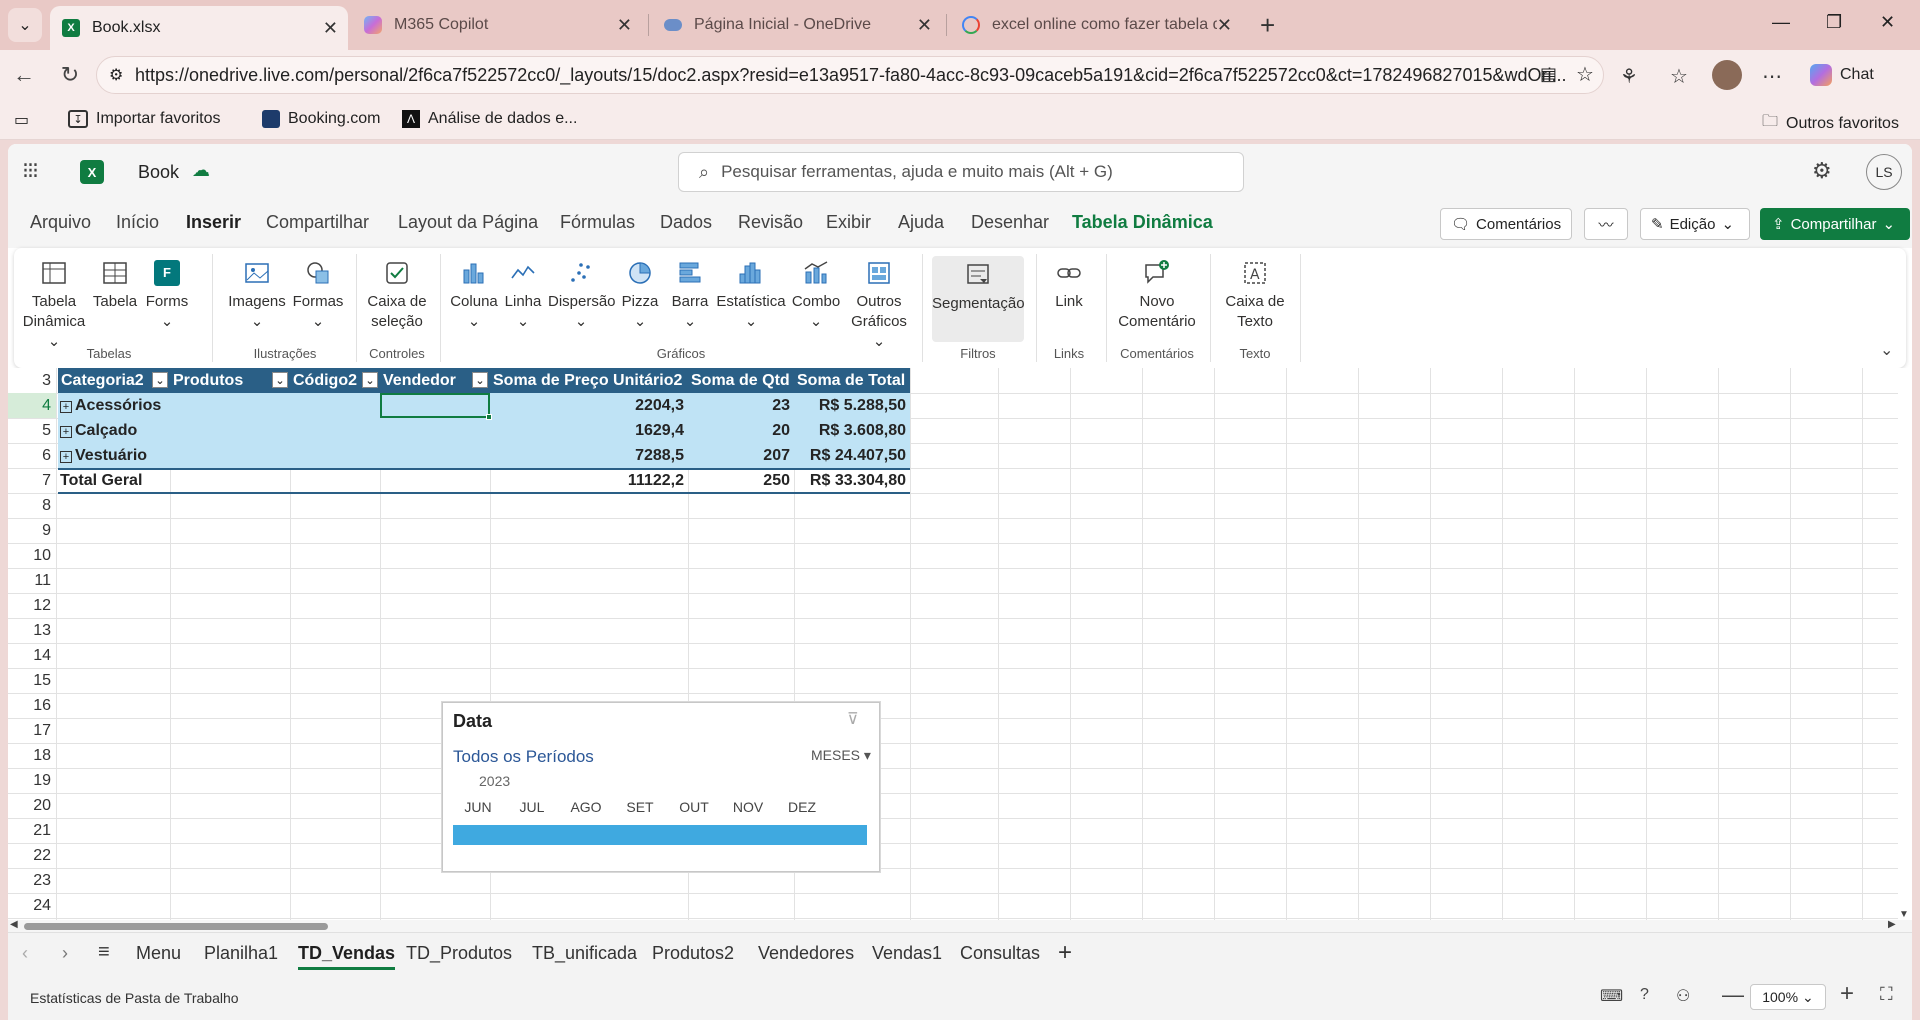  What do you see at coordinates (32, 855) in the screenshot?
I see `row-header: 22` at bounding box center [32, 855].